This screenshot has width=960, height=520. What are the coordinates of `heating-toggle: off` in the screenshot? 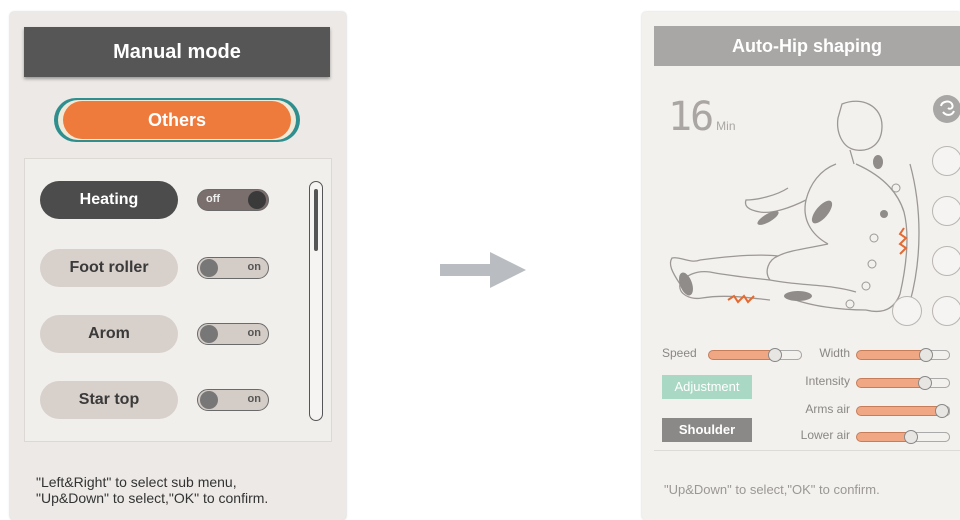 It's located at (233, 200).